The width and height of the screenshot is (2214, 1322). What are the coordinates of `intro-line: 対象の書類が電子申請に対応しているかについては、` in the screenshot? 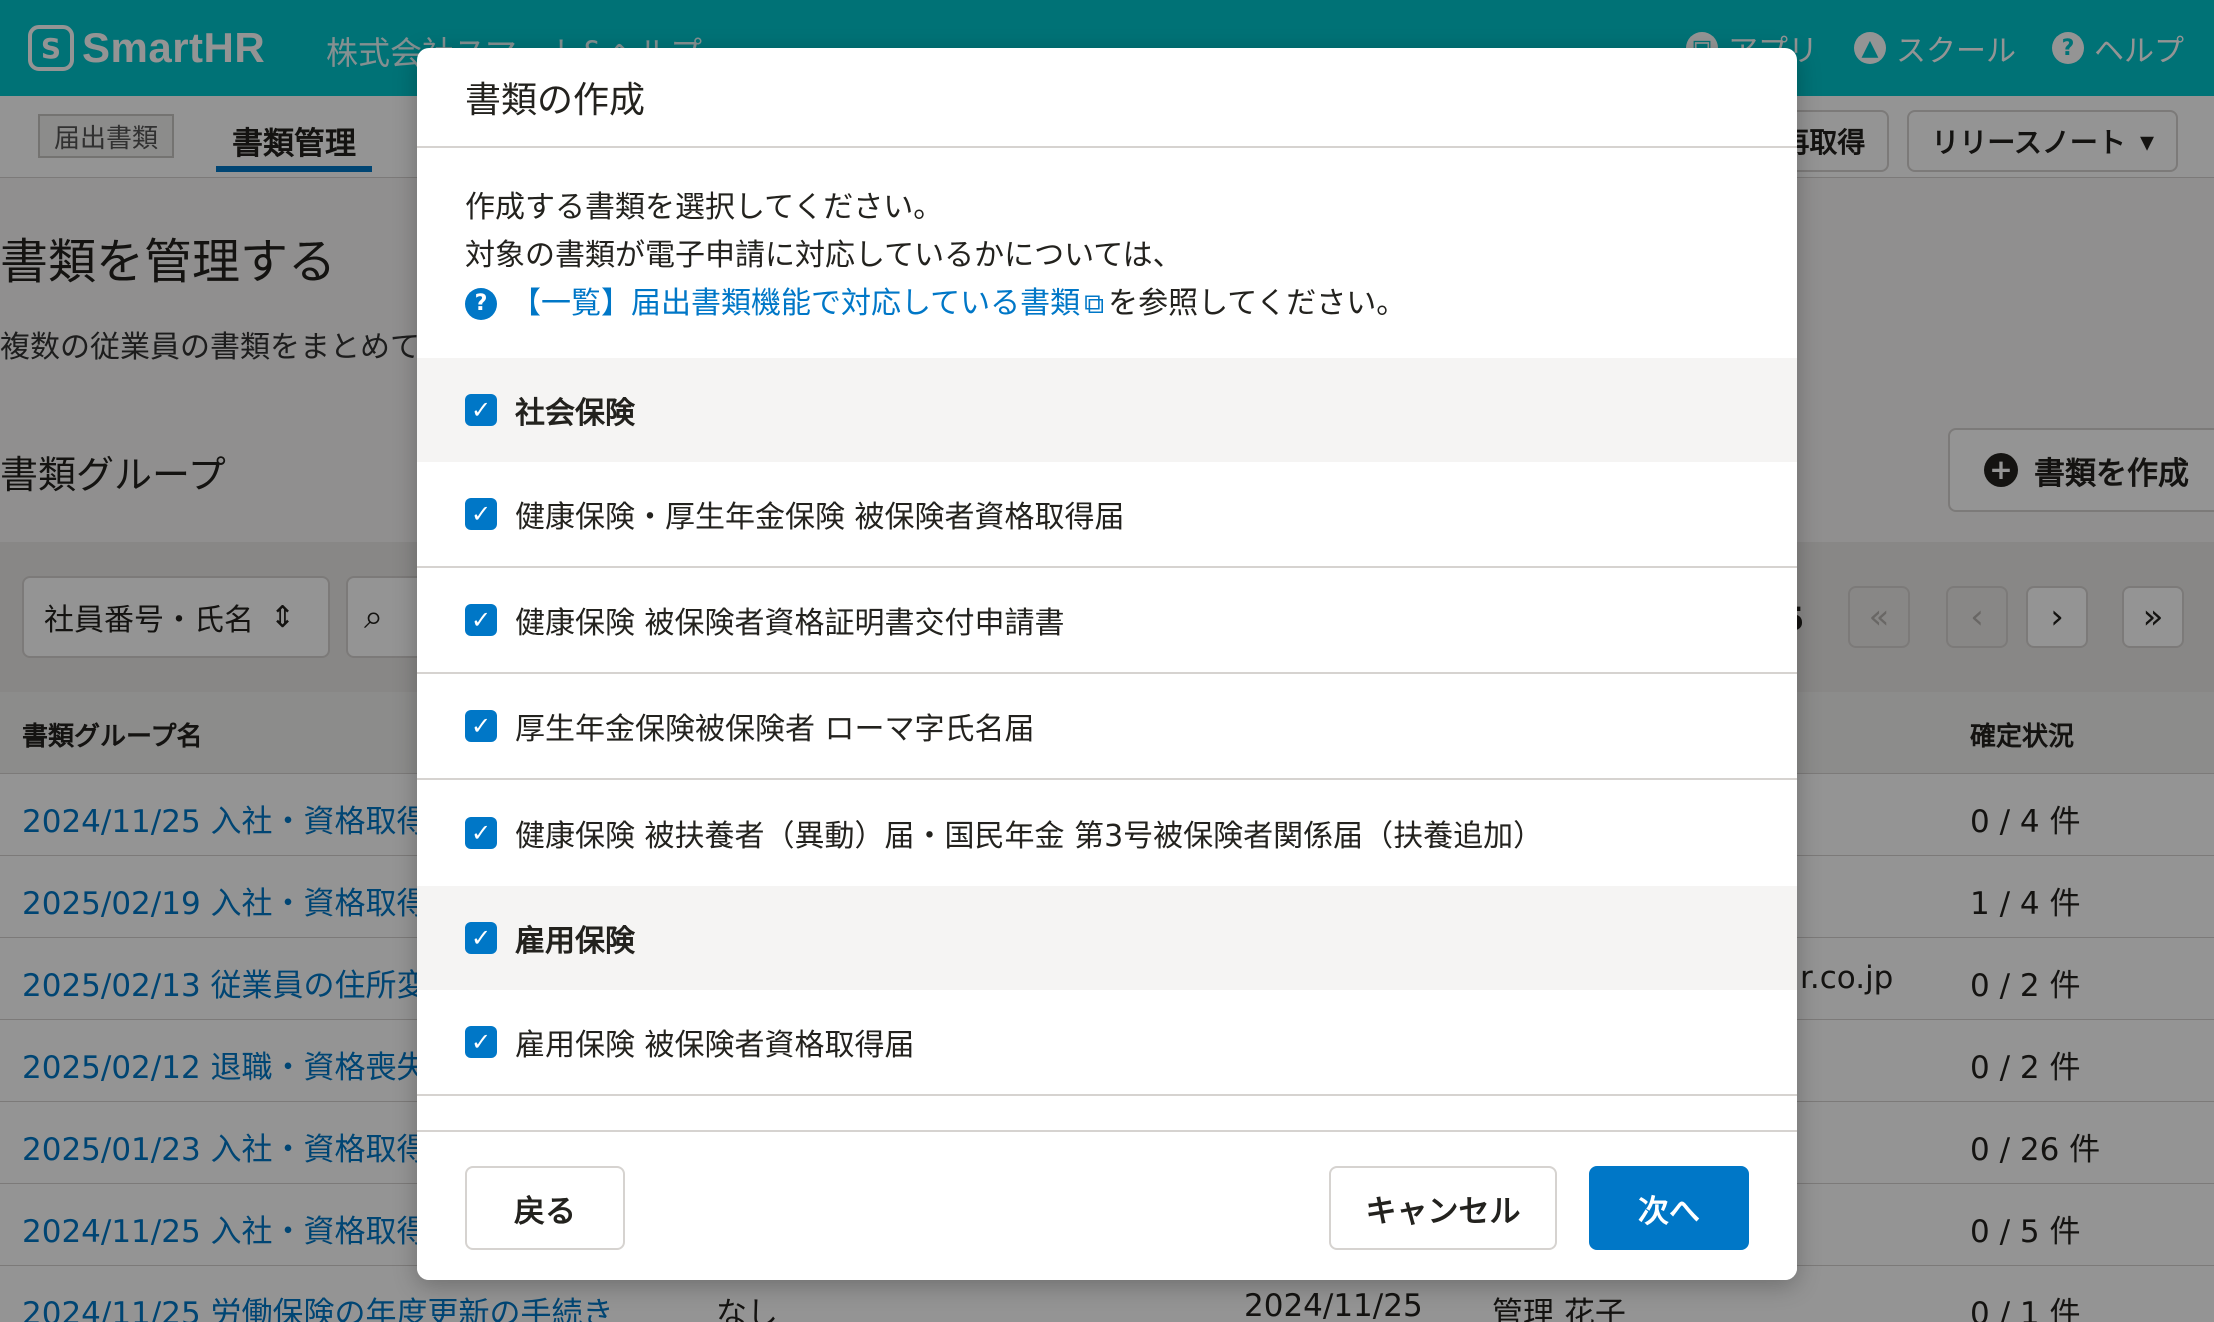 It's located at (824, 255).